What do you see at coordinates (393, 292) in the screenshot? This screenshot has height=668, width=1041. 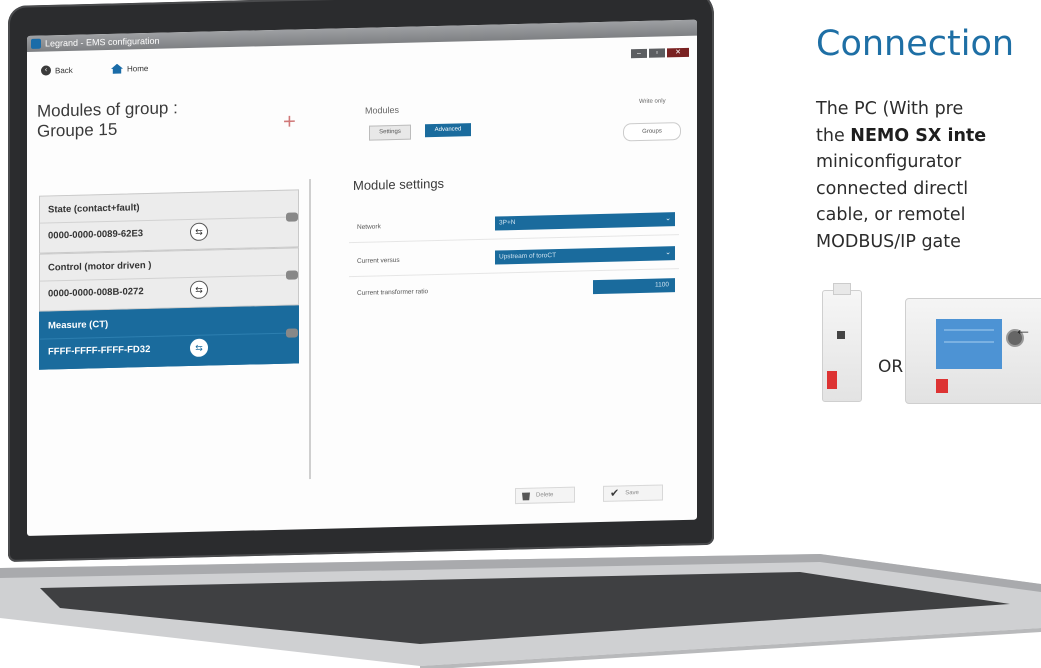 I see `ct-ratio-label: Current transformer ratio` at bounding box center [393, 292].